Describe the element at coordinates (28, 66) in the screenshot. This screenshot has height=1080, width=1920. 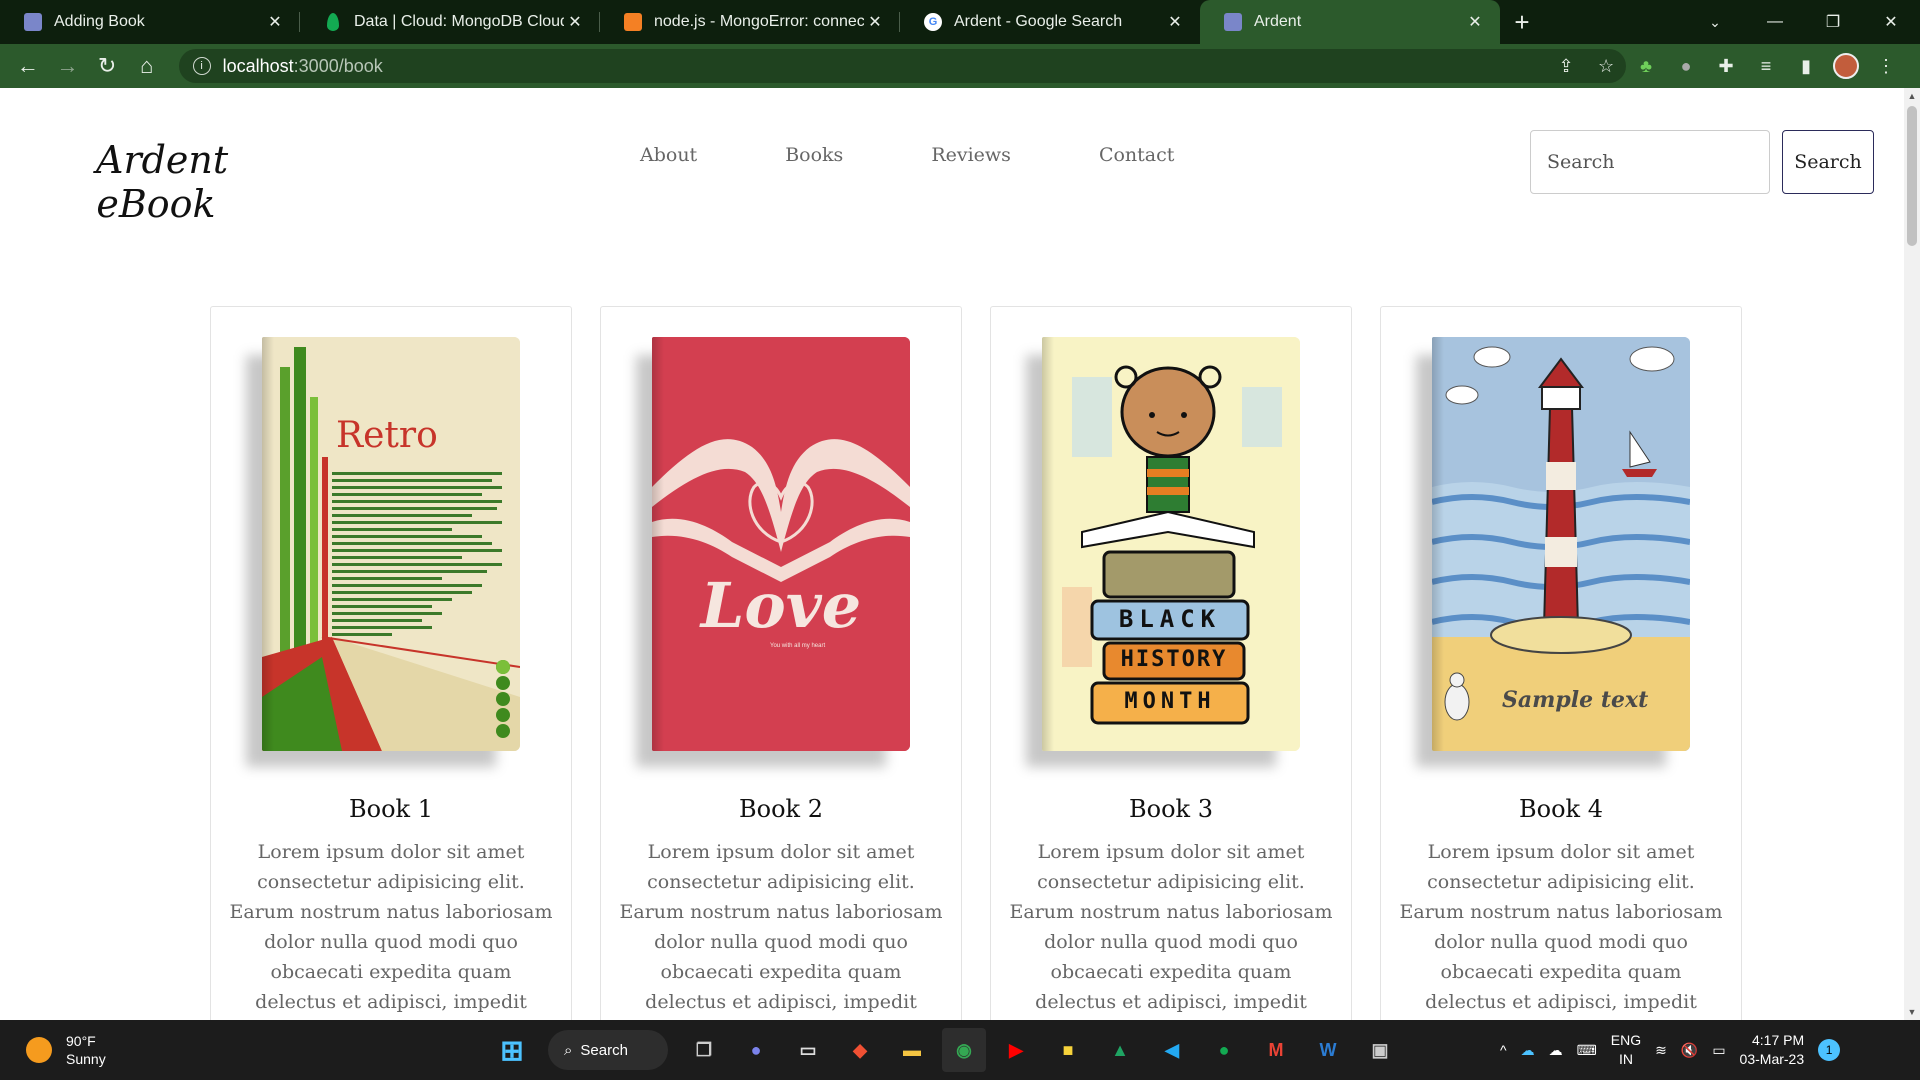
I see `back-arrow-icon: ←` at that location.